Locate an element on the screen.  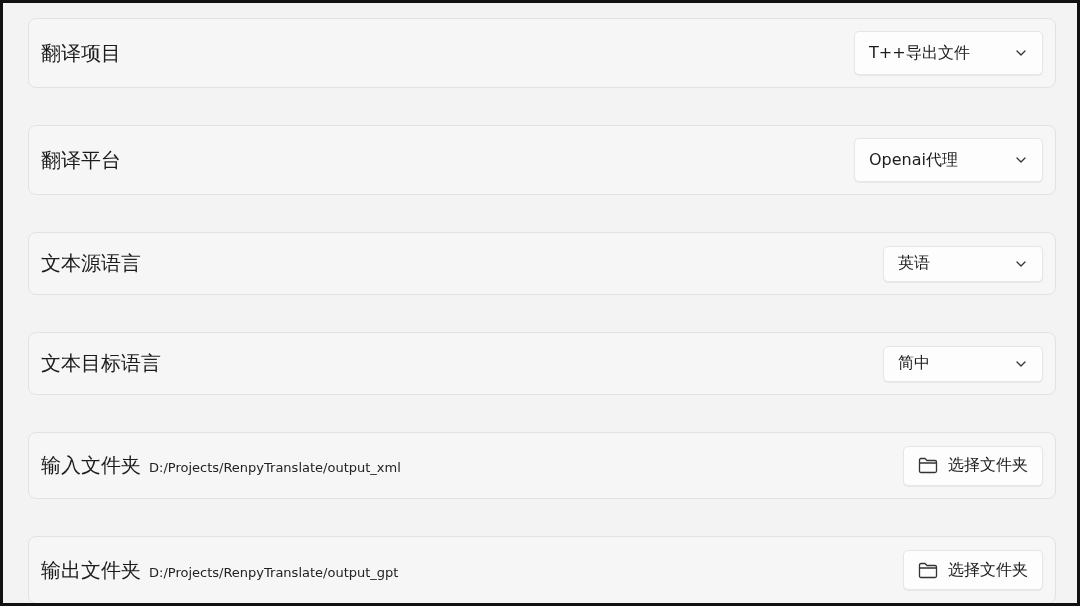
folder-path: D:/Projects/RenpyTranslate/output_xml is located at coordinates (275, 467).